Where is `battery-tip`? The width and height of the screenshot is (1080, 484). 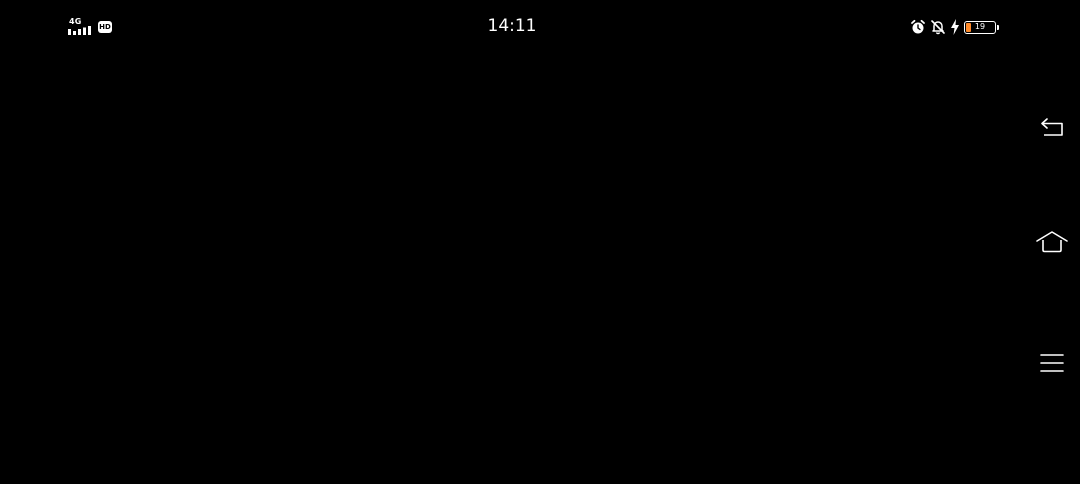
battery-tip is located at coordinates (998, 27).